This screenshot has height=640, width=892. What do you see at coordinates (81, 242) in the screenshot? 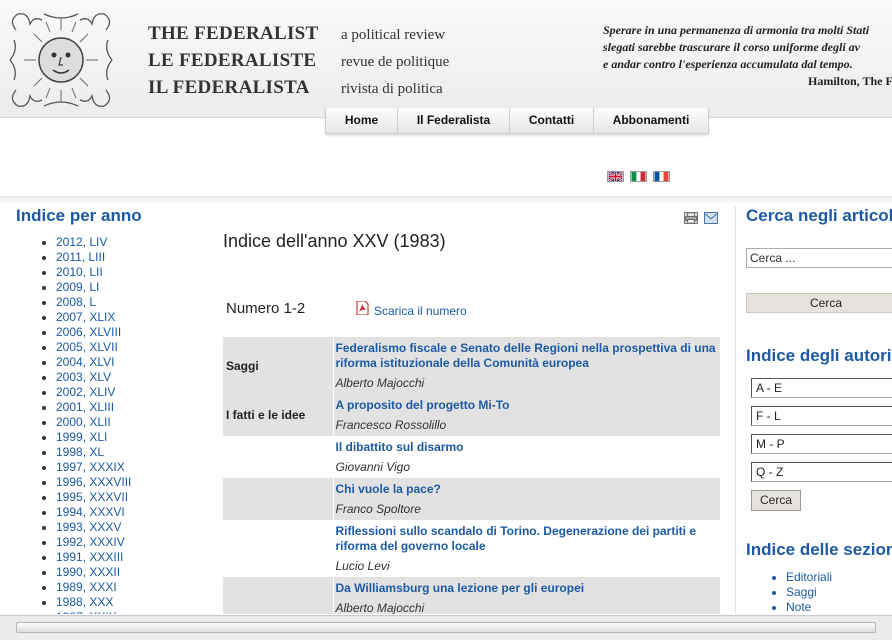
I see `year-link: 2012, LIV` at bounding box center [81, 242].